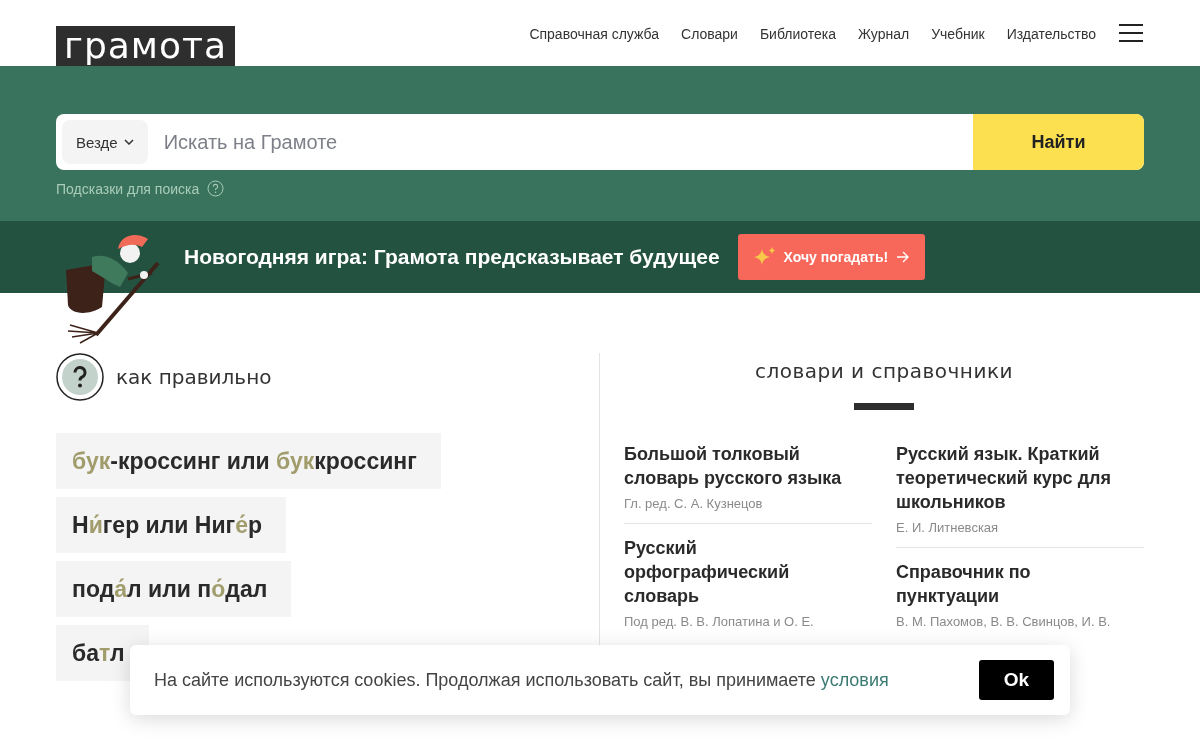  I want to click on section-title: словари и справочники, so click(884, 371).